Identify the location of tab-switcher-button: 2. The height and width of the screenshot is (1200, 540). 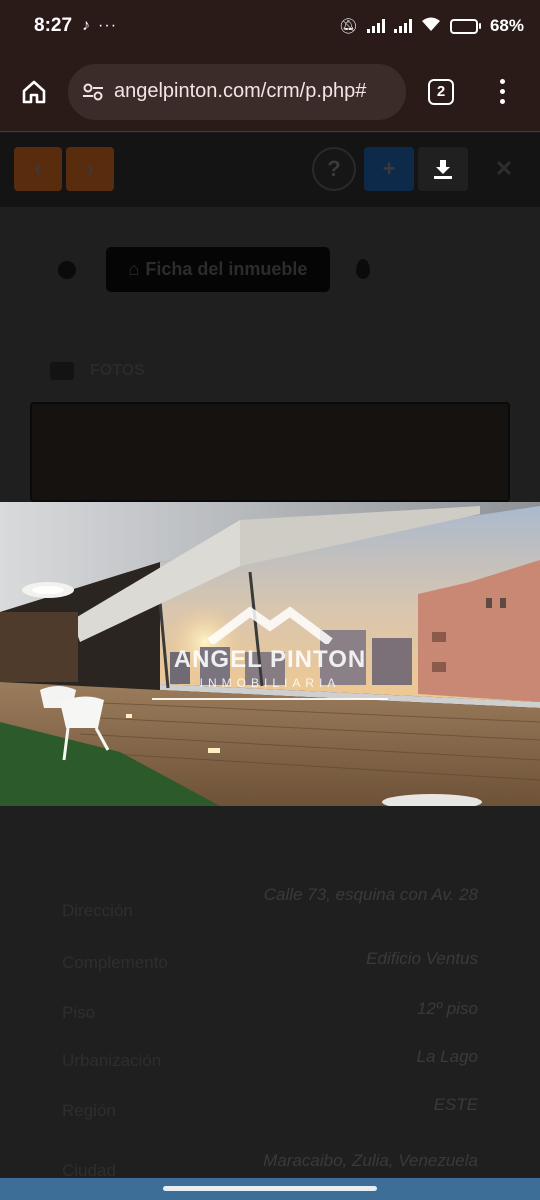
(441, 91).